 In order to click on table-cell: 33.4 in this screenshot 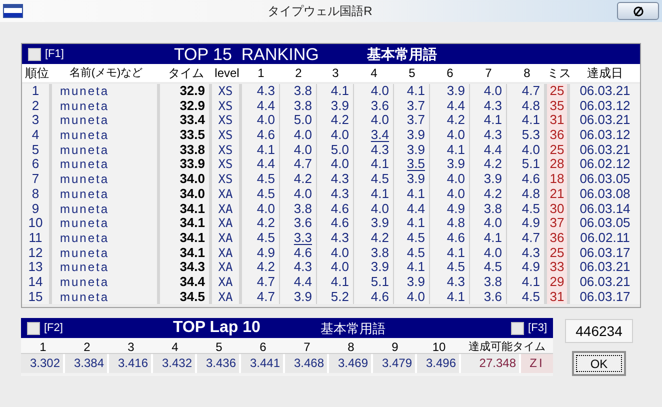, I will do `click(186, 120)`.